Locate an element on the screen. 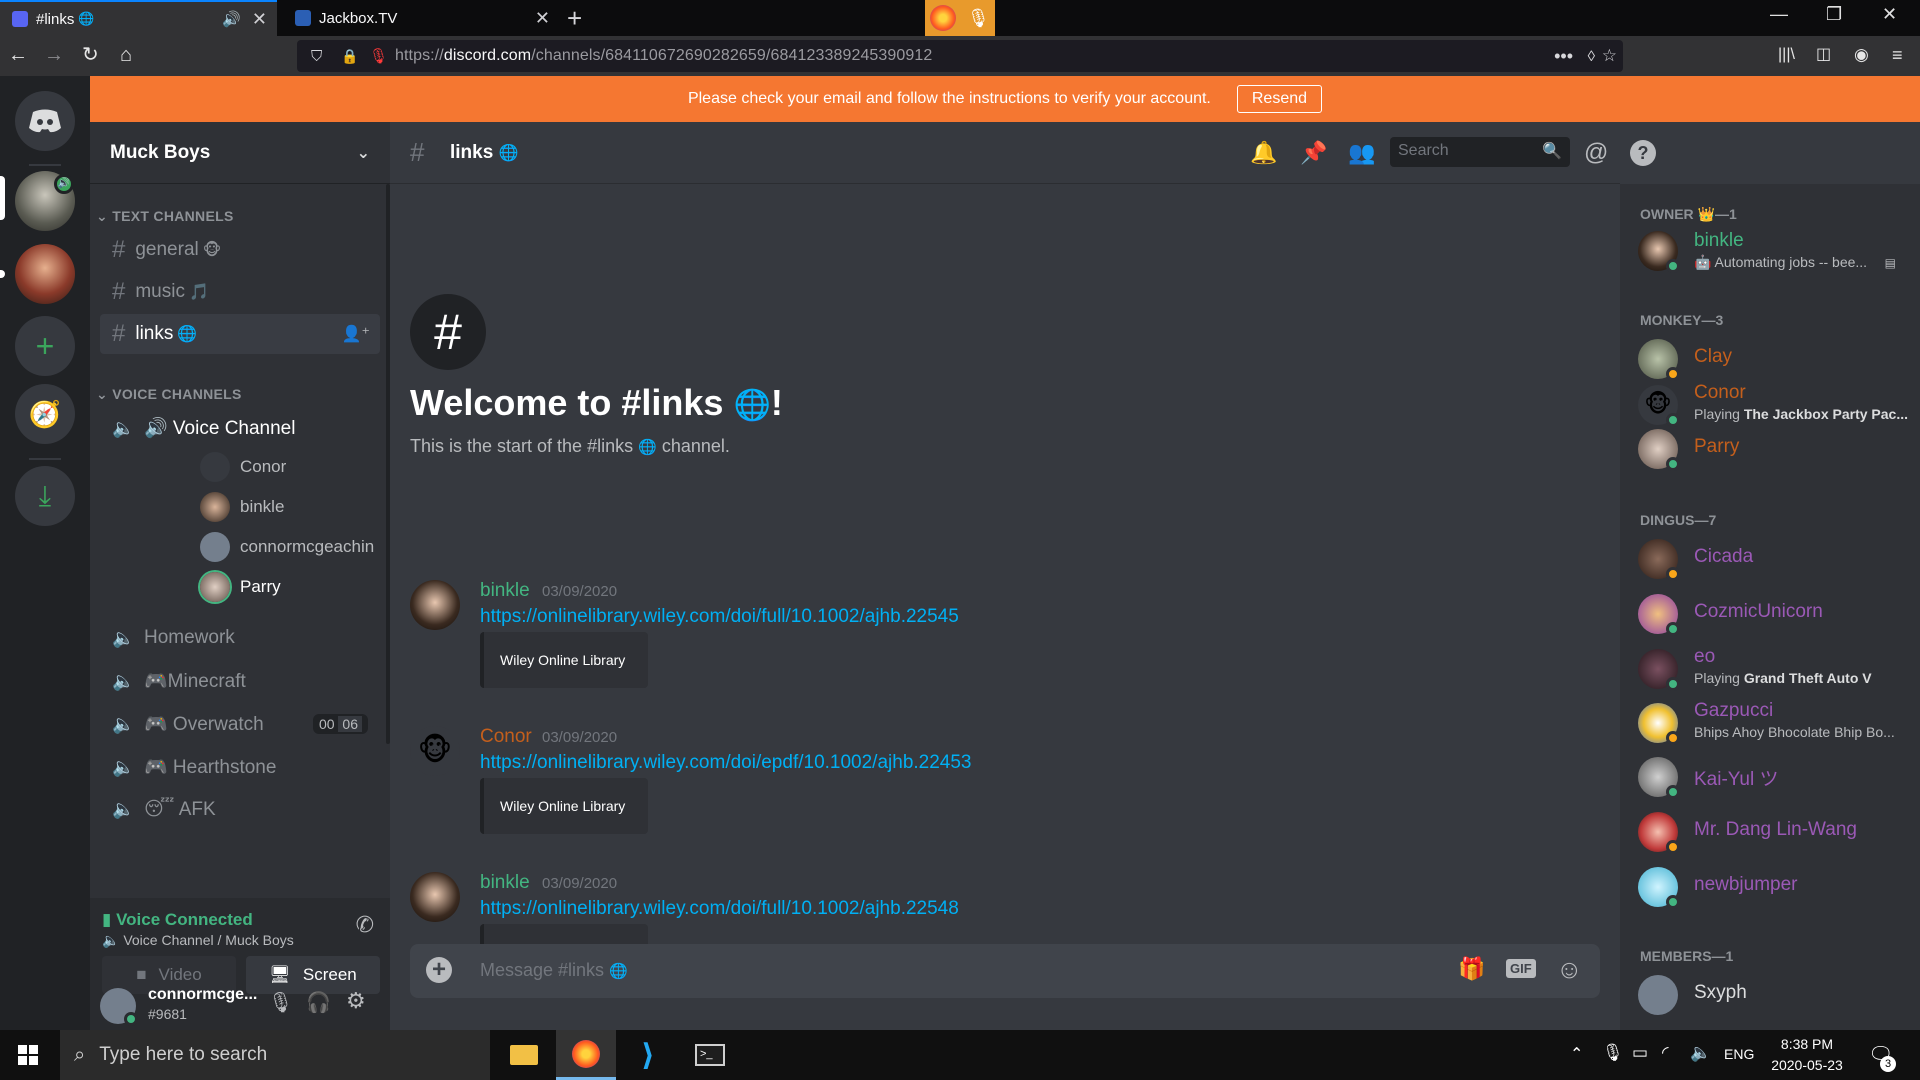 This screenshot has width=1920, height=1080. battery-icon: ▭ is located at coordinates (1640, 1053).